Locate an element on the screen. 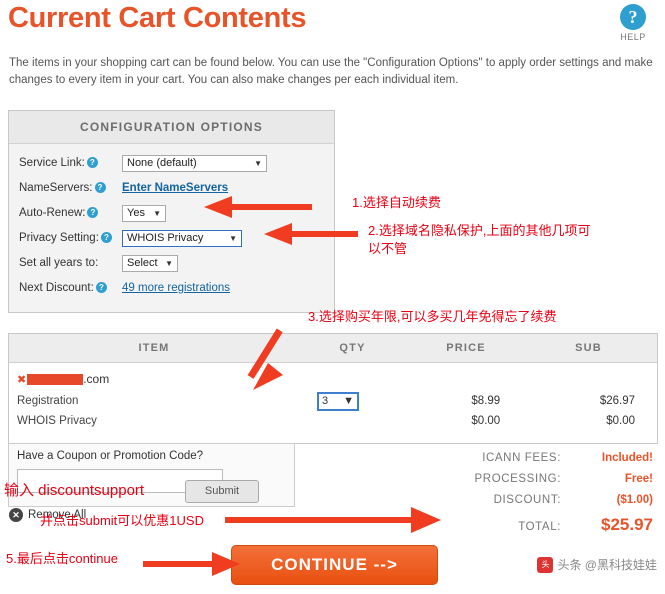  cart-table-header: ITEM QTY PRICE SUB is located at coordinates (333, 348).